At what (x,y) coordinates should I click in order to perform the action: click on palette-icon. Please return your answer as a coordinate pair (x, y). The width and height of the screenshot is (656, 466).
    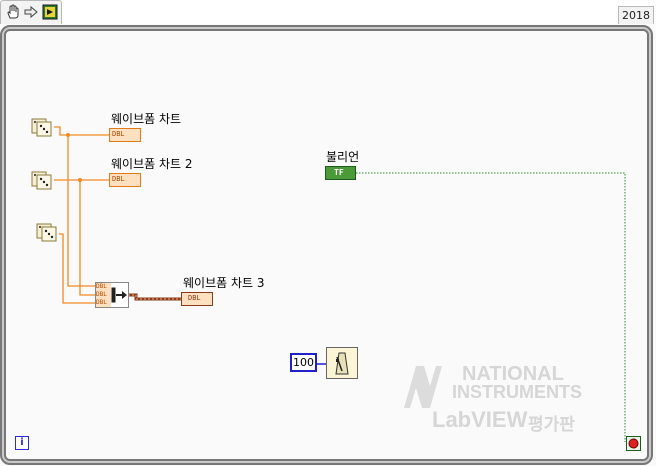
    Looking at the image, I should click on (50, 12).